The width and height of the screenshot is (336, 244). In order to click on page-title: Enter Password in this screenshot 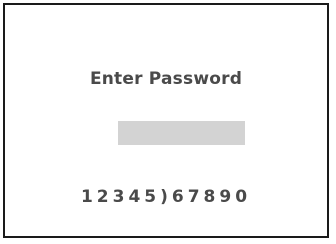, I will do `click(166, 79)`.